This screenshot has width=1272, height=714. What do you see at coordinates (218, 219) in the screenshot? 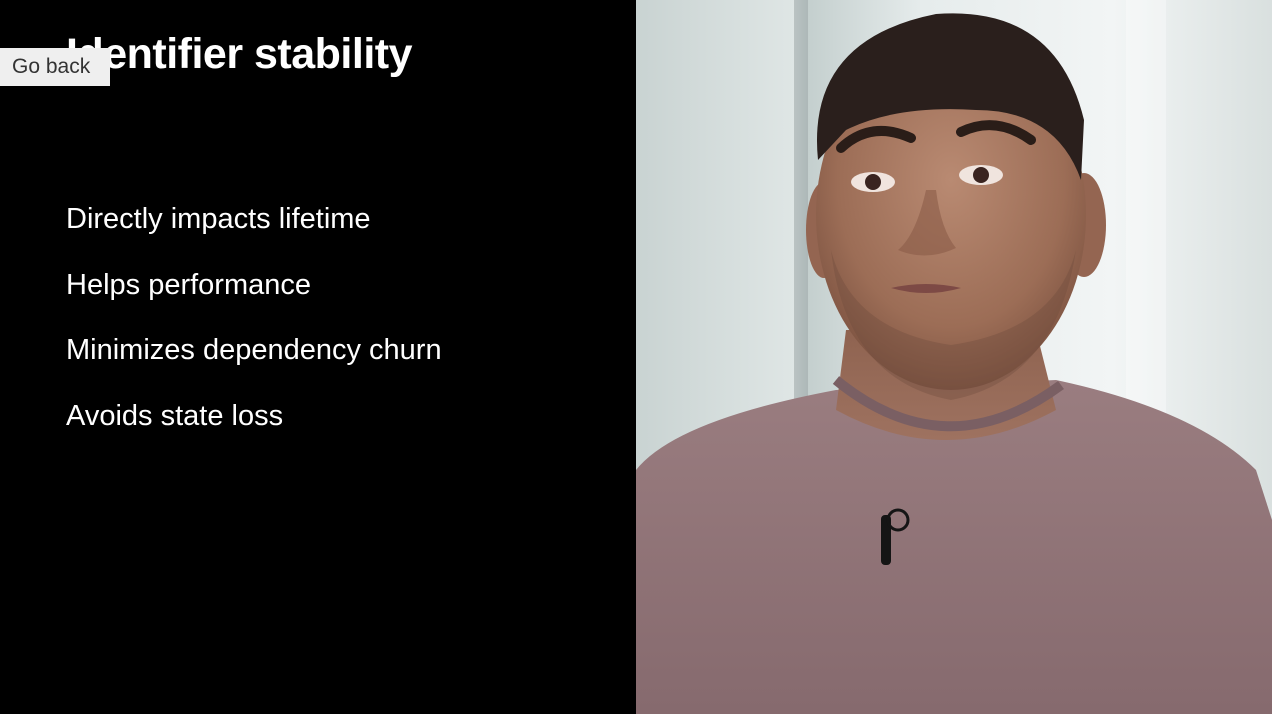
I see `bullet-item: Directly impacts lifetime` at bounding box center [218, 219].